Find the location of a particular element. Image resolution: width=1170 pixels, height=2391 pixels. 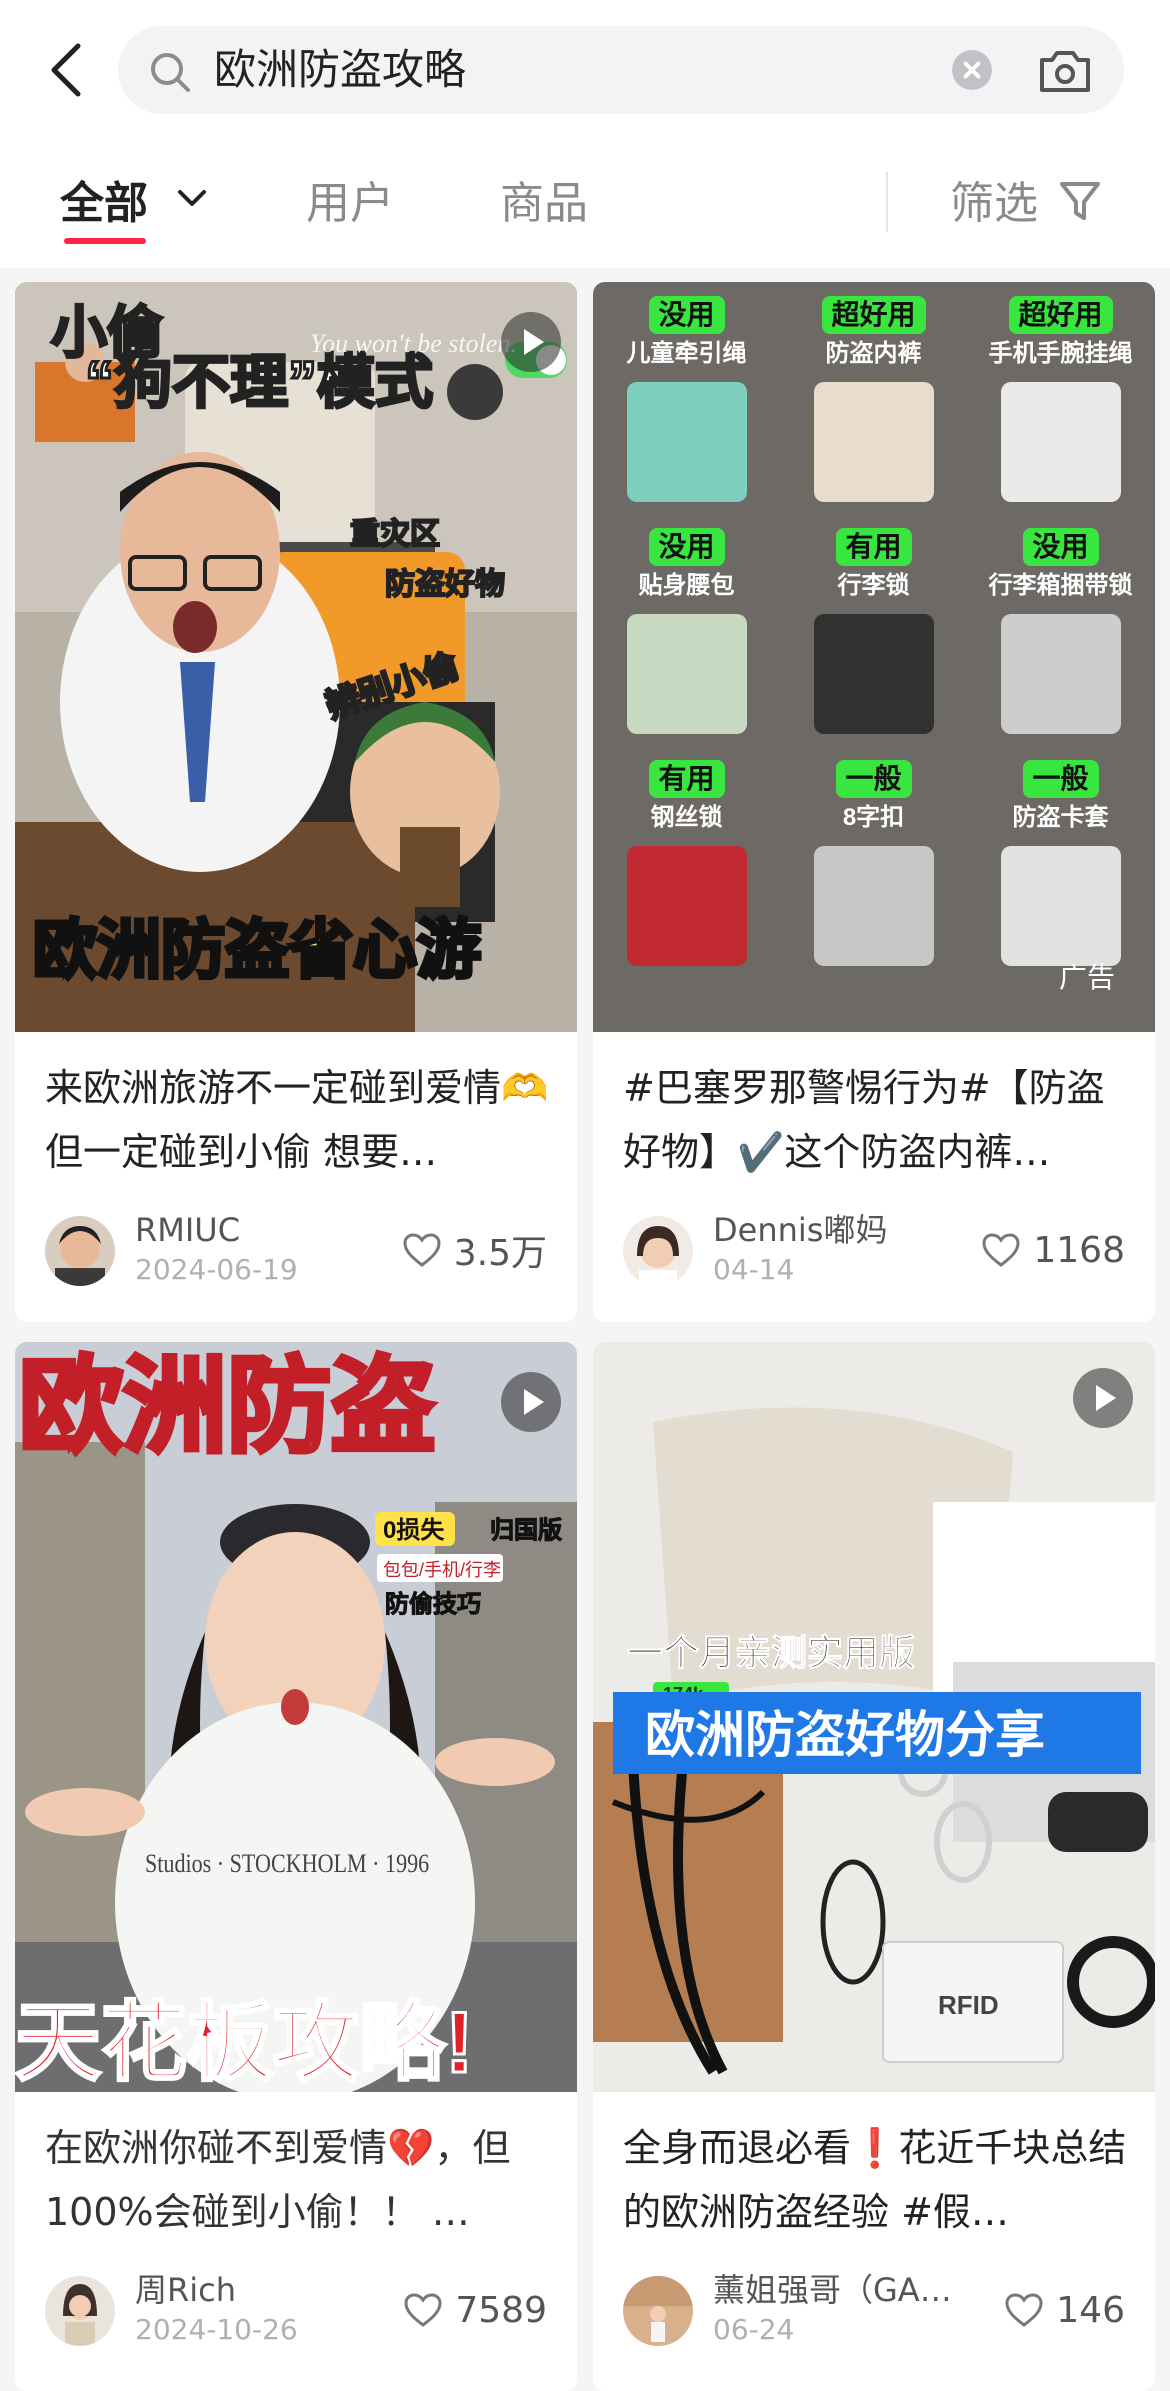

product-grid-item: 没用 儿童牵引绳 is located at coordinates (686, 412).